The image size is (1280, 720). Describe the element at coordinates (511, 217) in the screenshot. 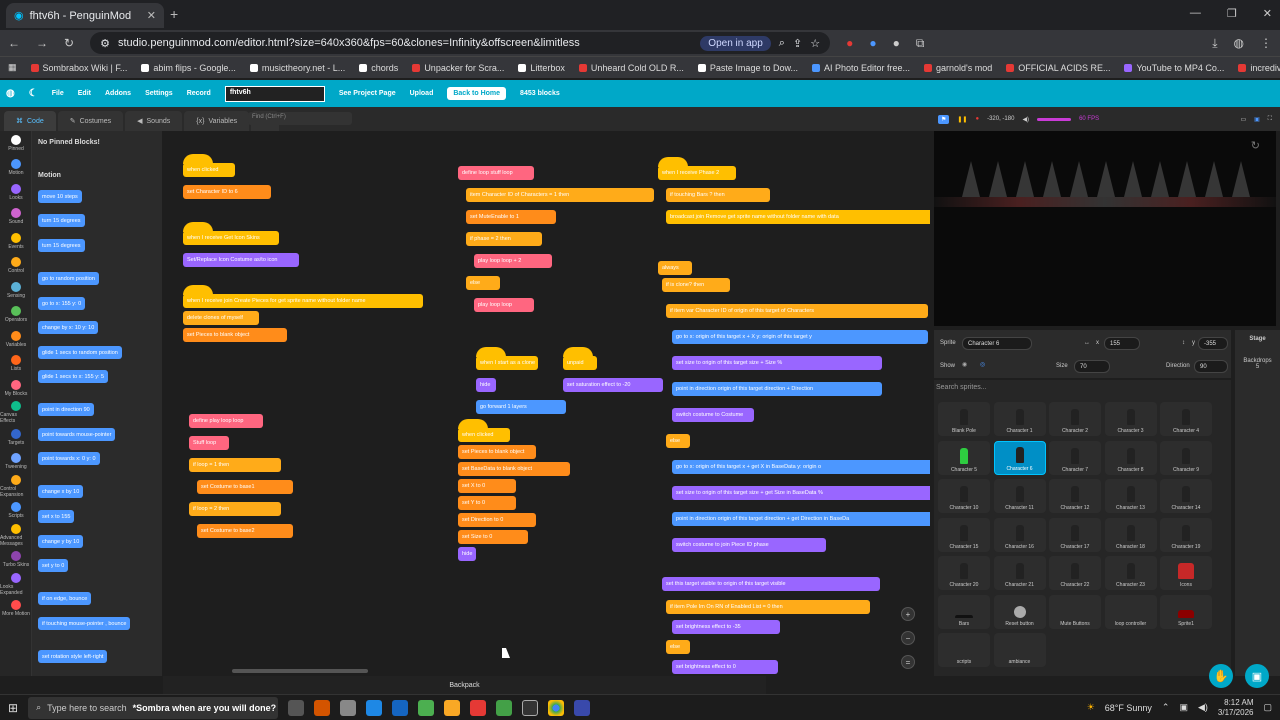

I see `script-block: set MuteEnable to 1` at that location.